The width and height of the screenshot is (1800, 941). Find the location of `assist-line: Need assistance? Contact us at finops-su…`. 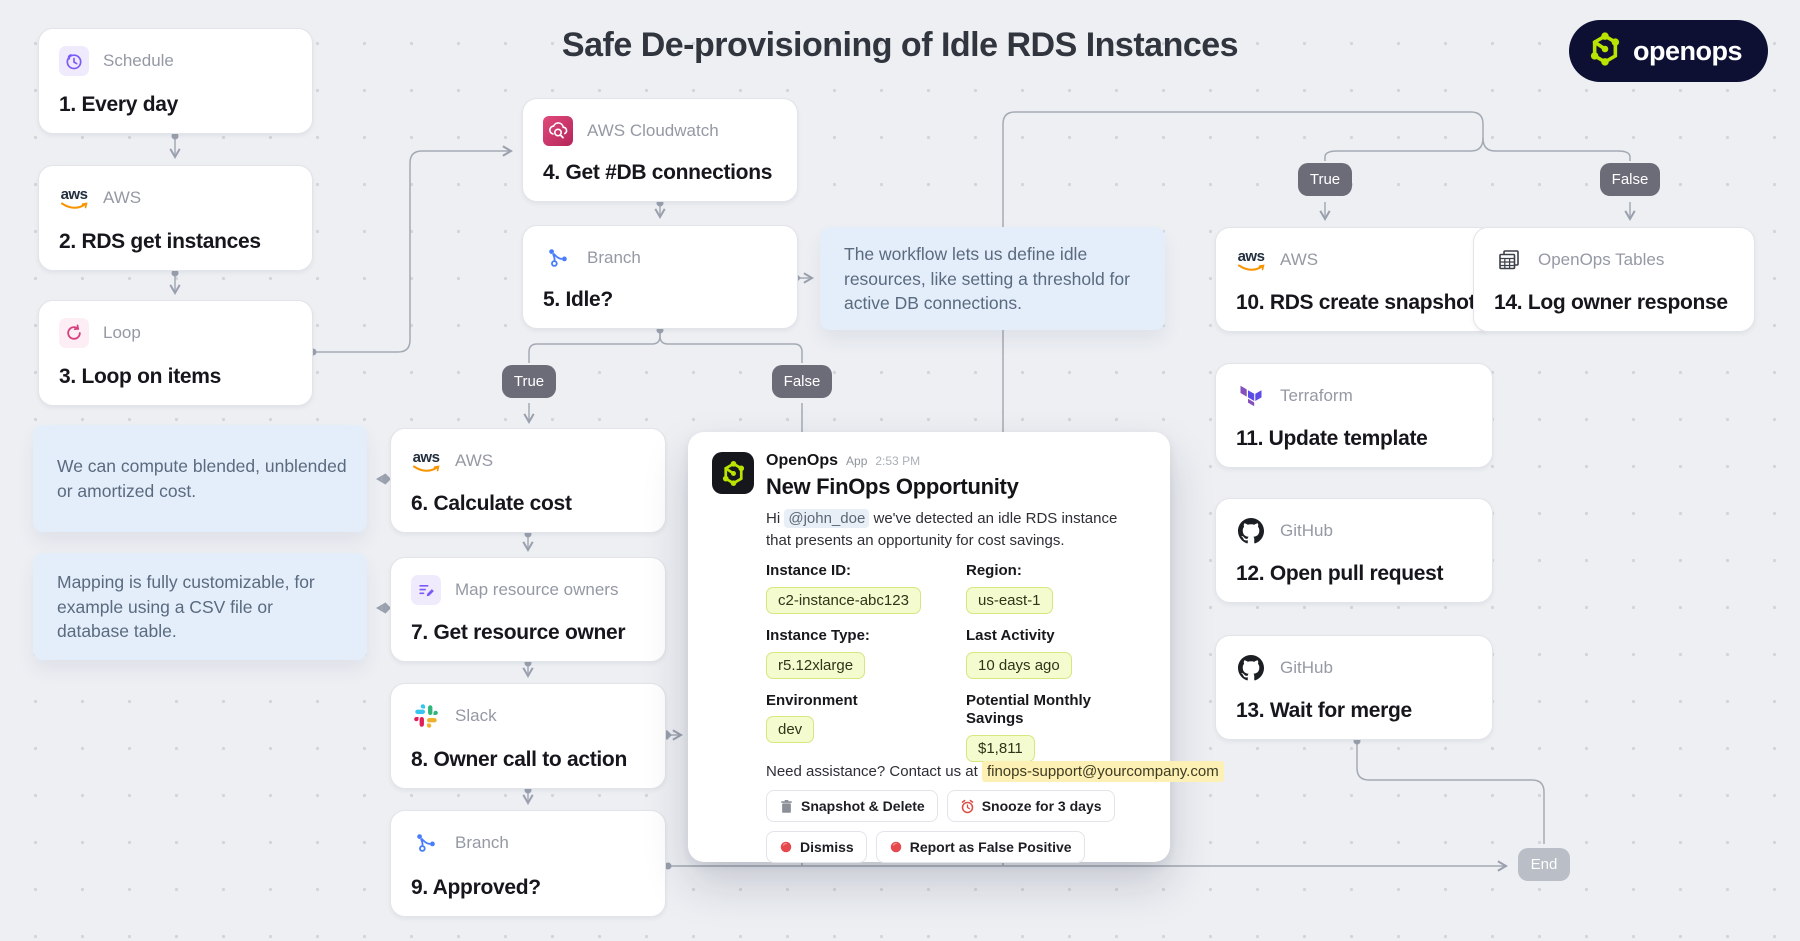

assist-line: Need assistance? Contact us at finops-su… is located at coordinates (995, 771).